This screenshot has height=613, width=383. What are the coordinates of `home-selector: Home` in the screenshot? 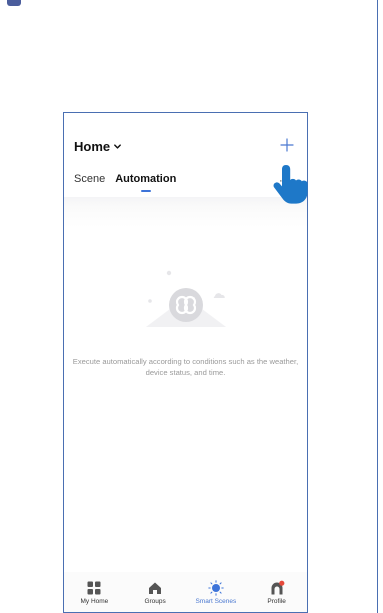 It's located at (98, 146).